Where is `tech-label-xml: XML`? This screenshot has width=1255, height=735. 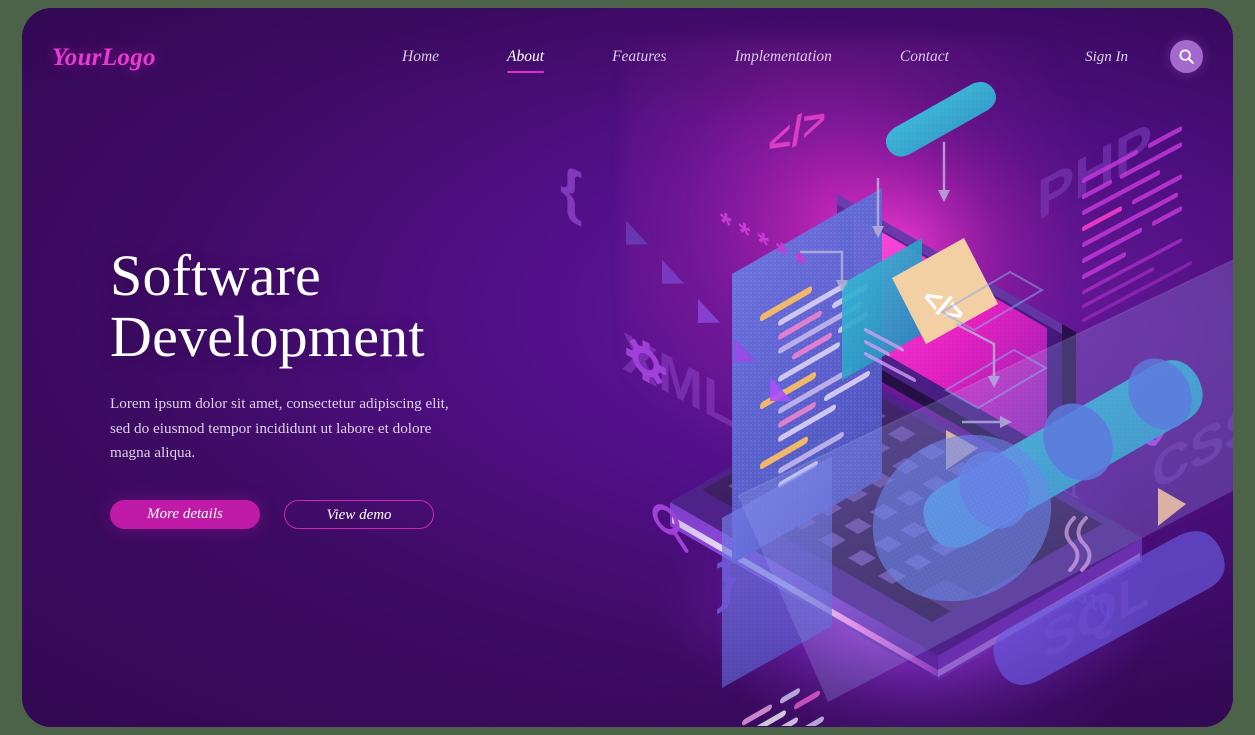 tech-label-xml: XML is located at coordinates (679, 381).